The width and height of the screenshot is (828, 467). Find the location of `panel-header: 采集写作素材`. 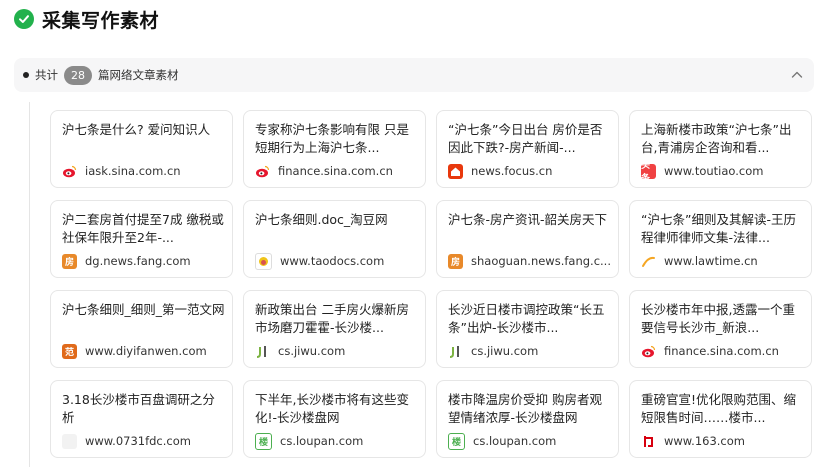

panel-header: 采集写作素材 is located at coordinates (86, 19).